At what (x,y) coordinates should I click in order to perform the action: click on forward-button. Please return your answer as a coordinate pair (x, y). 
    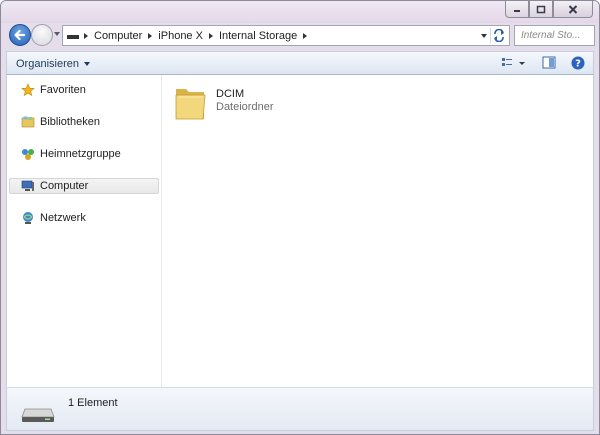
    Looking at the image, I should click on (42, 35).